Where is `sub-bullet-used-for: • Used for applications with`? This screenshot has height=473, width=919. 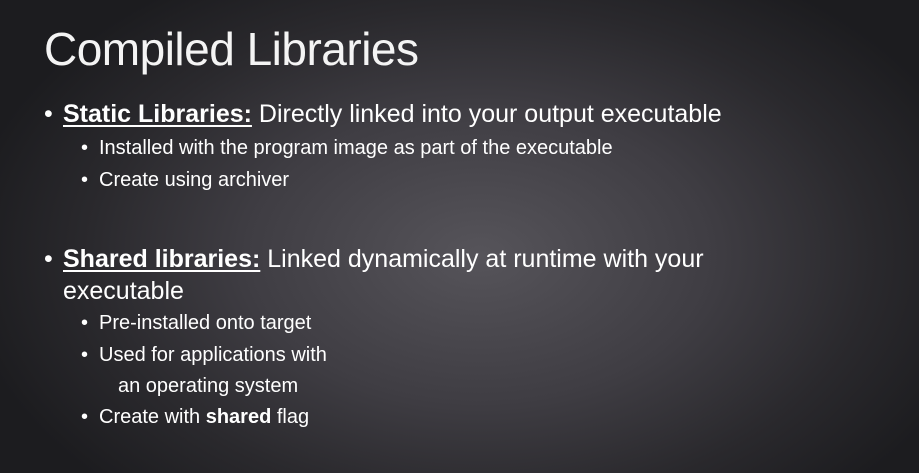
sub-bullet-used-for: • Used for applications with is located at coordinates (204, 355).